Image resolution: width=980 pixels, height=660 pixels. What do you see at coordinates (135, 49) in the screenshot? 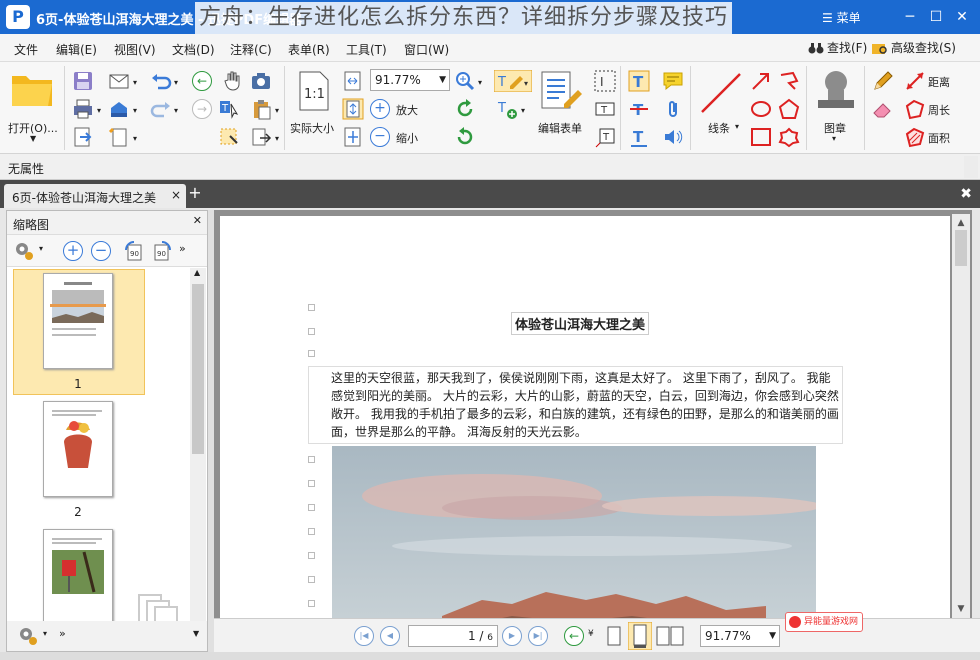
I see `menu-view: 视图(V)` at bounding box center [135, 49].